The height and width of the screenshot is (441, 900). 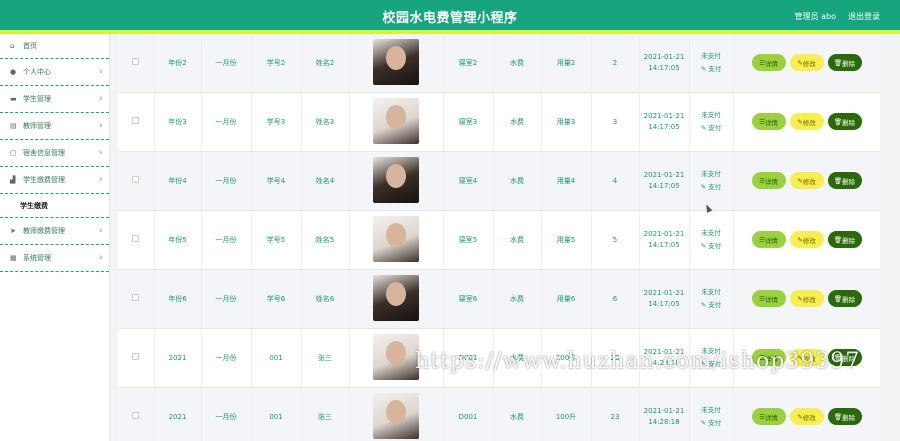 I want to click on sidebar-item-profile: ● 个人中心 ∨, so click(x=54, y=72).